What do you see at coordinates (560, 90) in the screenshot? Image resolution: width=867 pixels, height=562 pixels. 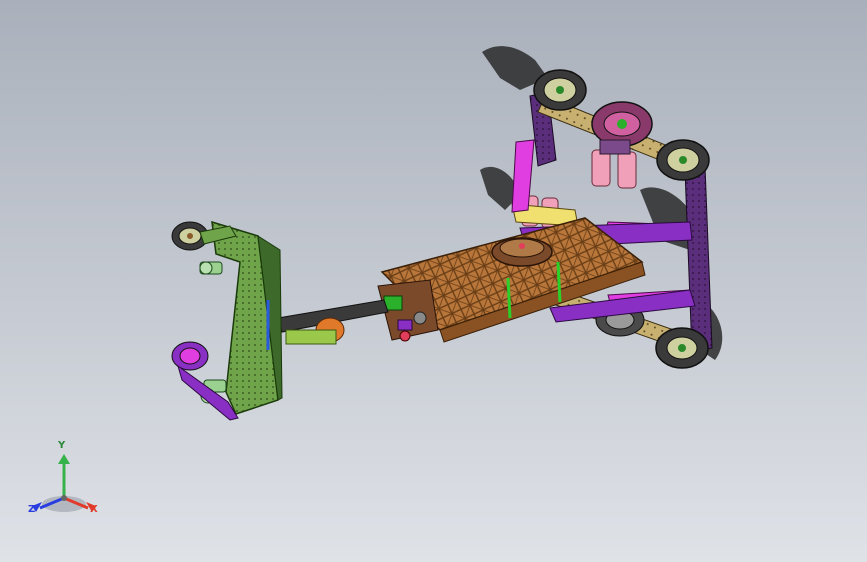 I see `wheel-top-left` at bounding box center [560, 90].